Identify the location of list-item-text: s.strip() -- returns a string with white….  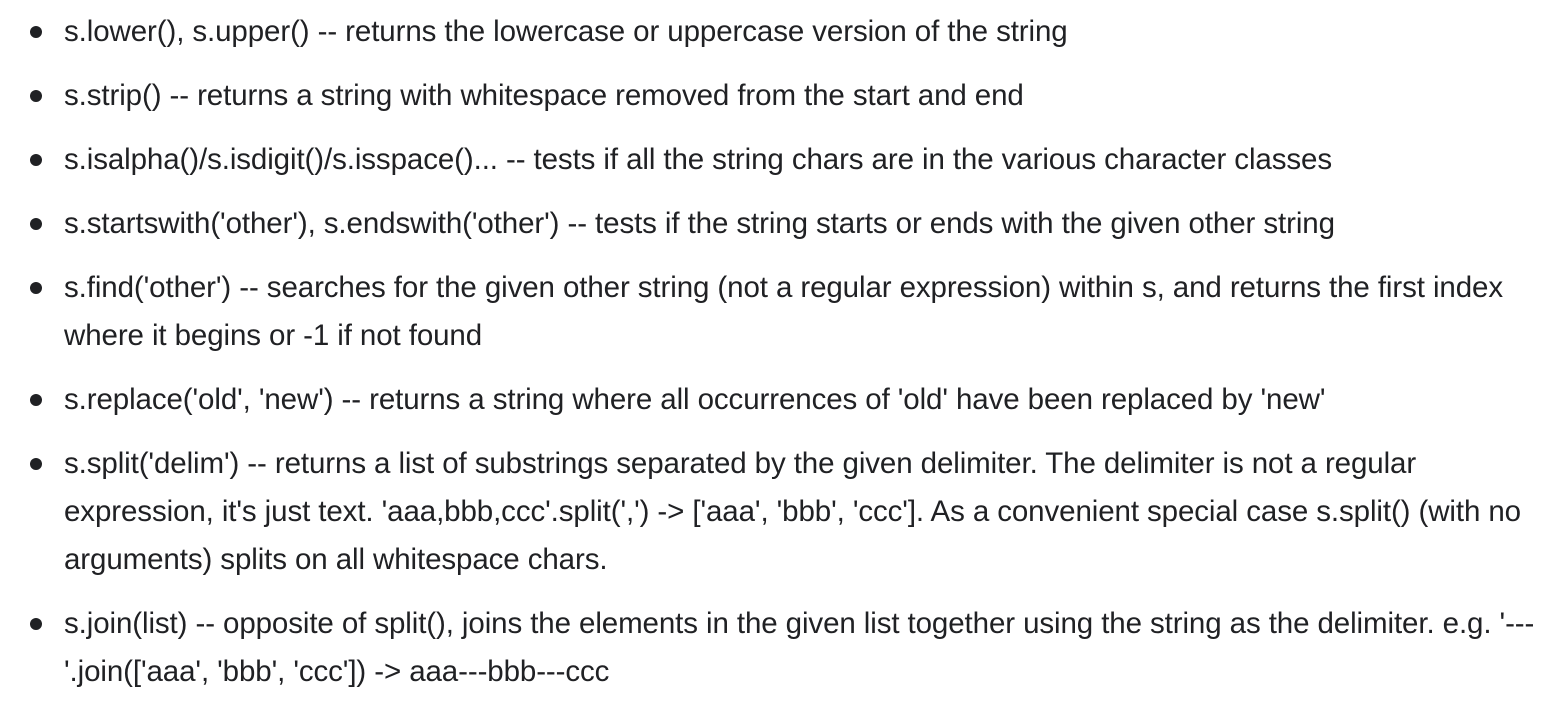
(544, 95).